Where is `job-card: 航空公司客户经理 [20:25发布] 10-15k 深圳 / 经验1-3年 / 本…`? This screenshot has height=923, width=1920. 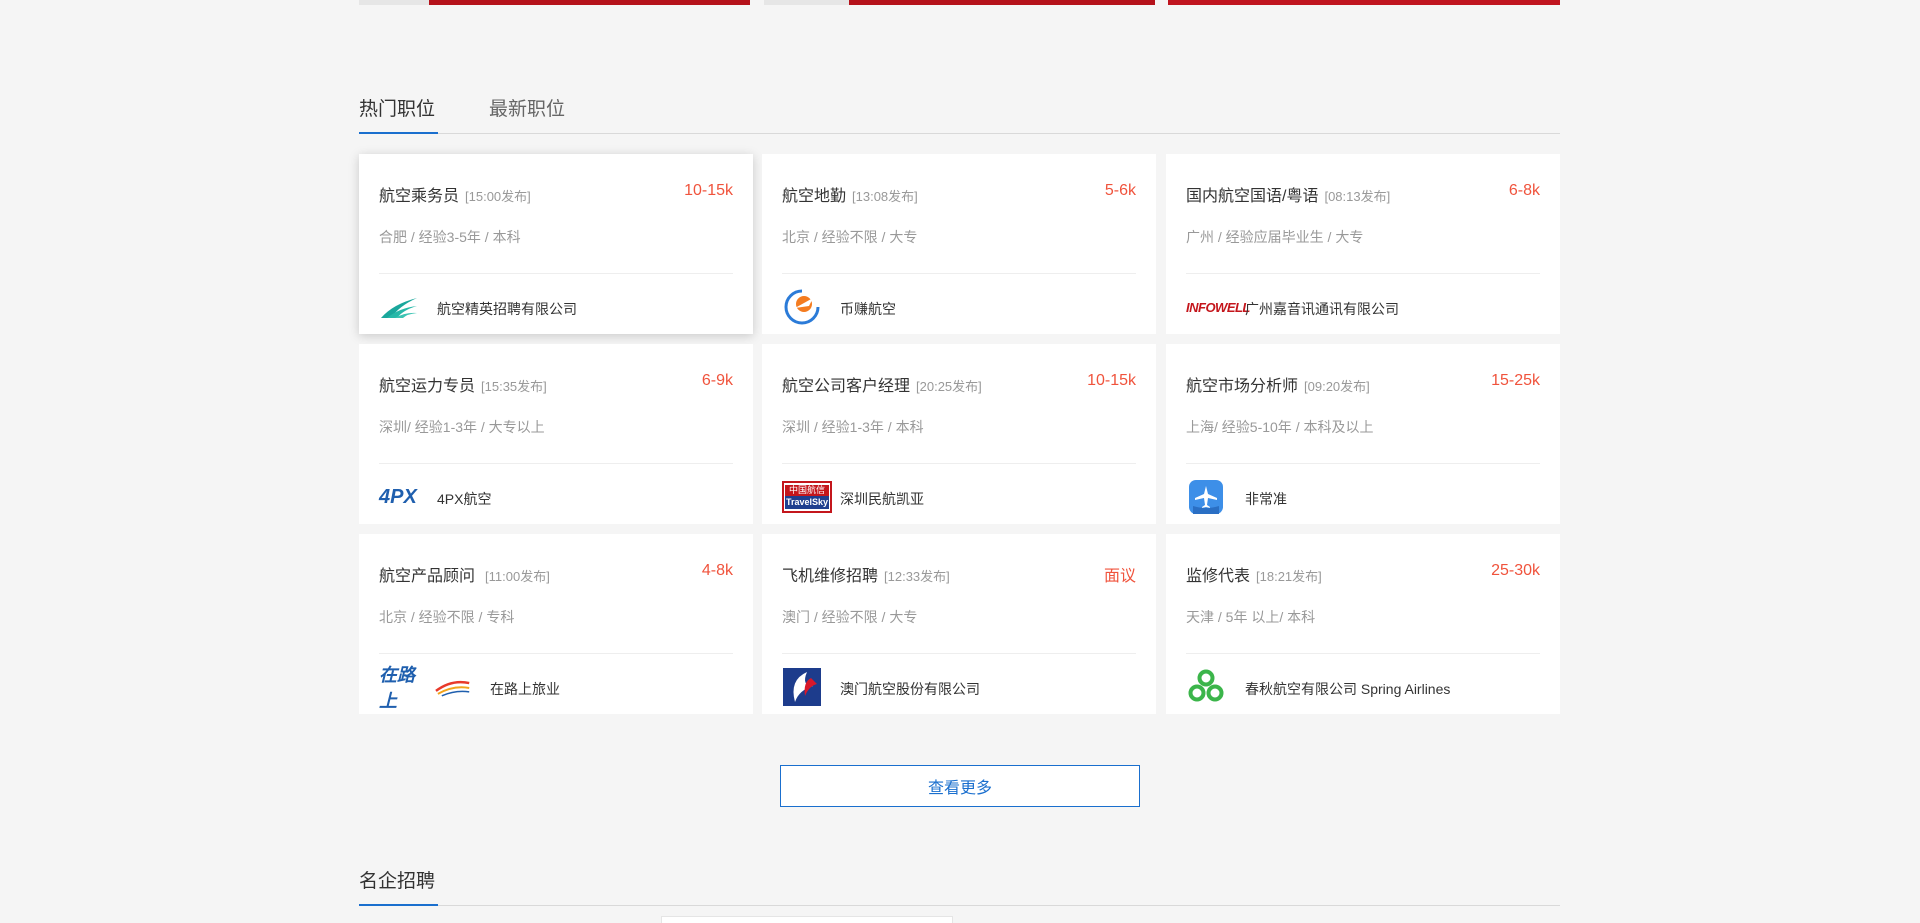 job-card: 航空公司客户经理 [20:25发布] 10-15k 深圳 / 经验1-3年 / 本… is located at coordinates (959, 434).